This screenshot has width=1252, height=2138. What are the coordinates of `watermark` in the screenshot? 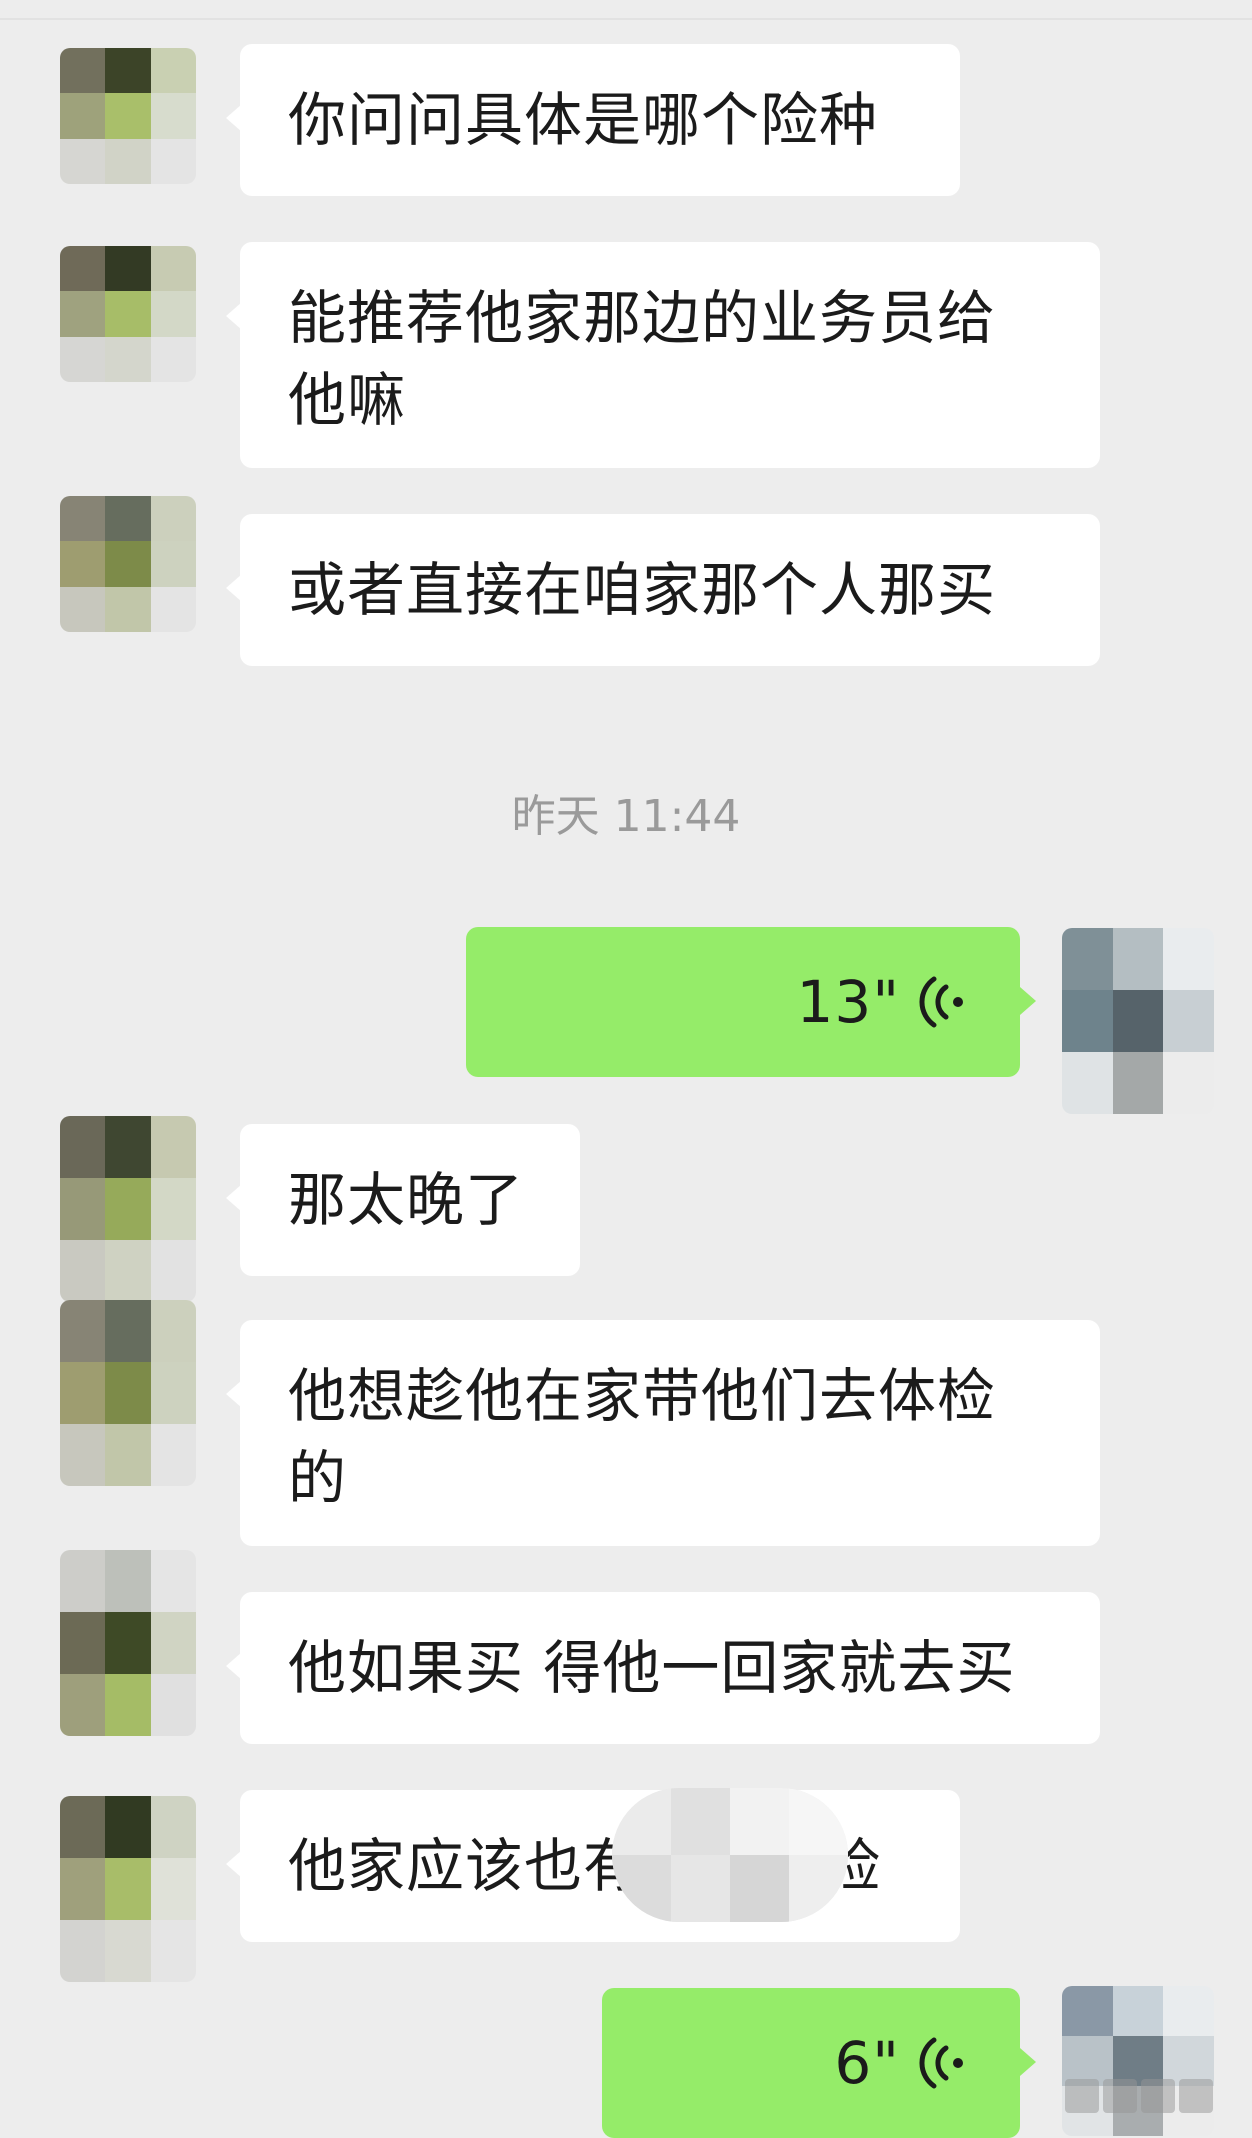 It's located at (1145, 2096).